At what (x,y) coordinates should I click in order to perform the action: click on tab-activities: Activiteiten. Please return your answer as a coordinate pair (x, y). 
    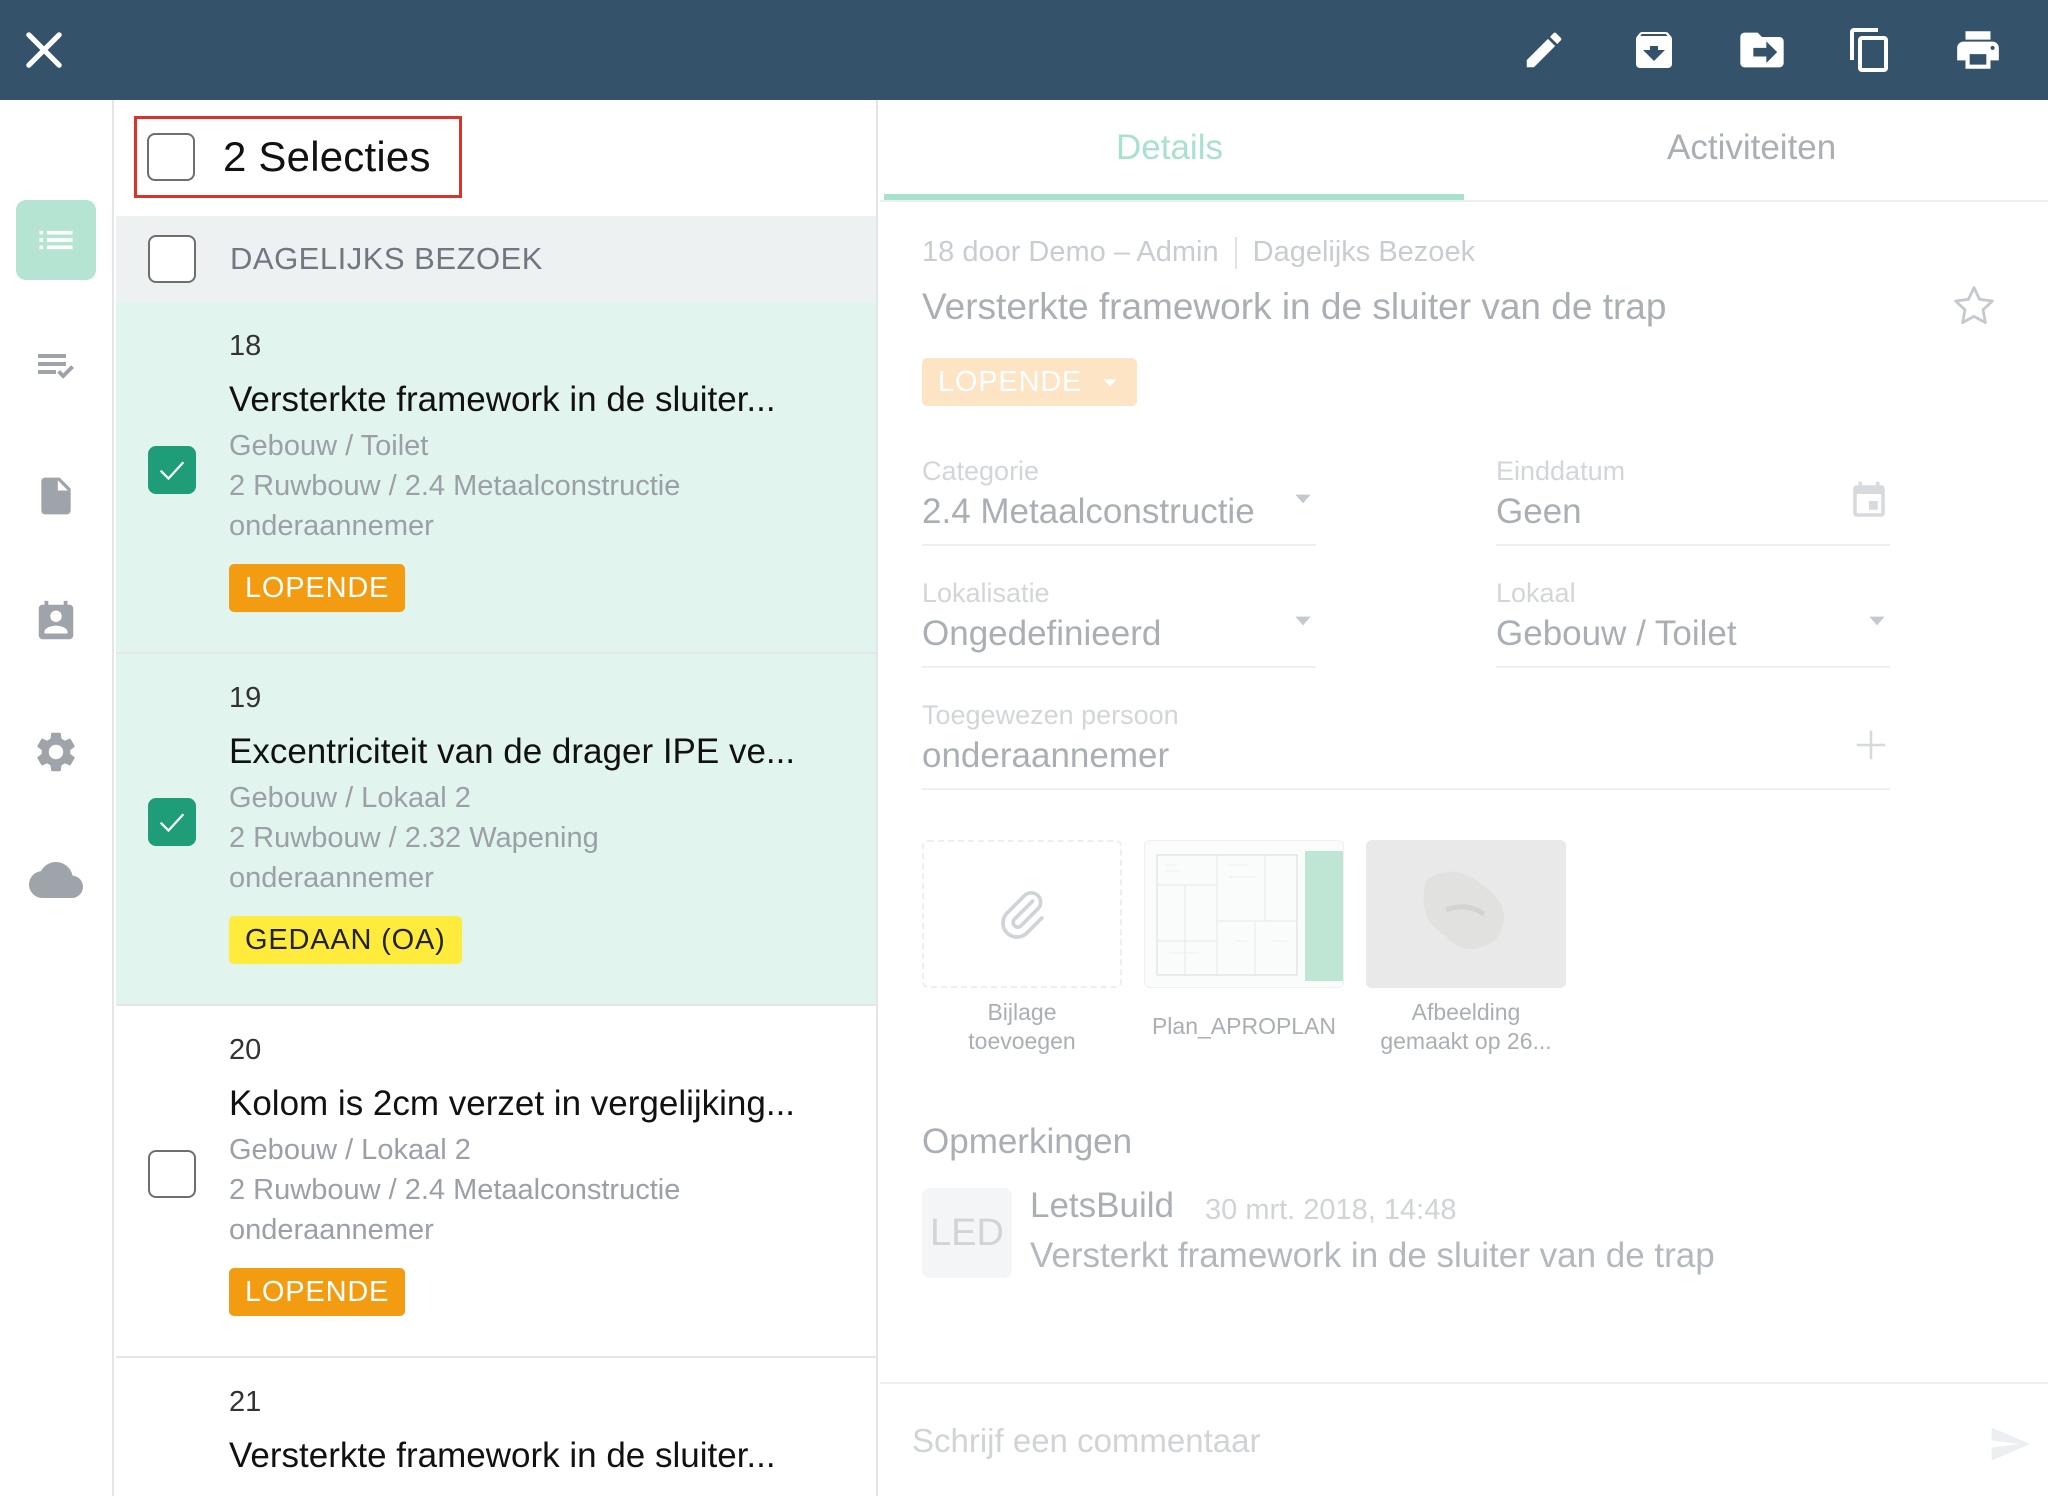
    Looking at the image, I should click on (1751, 148).